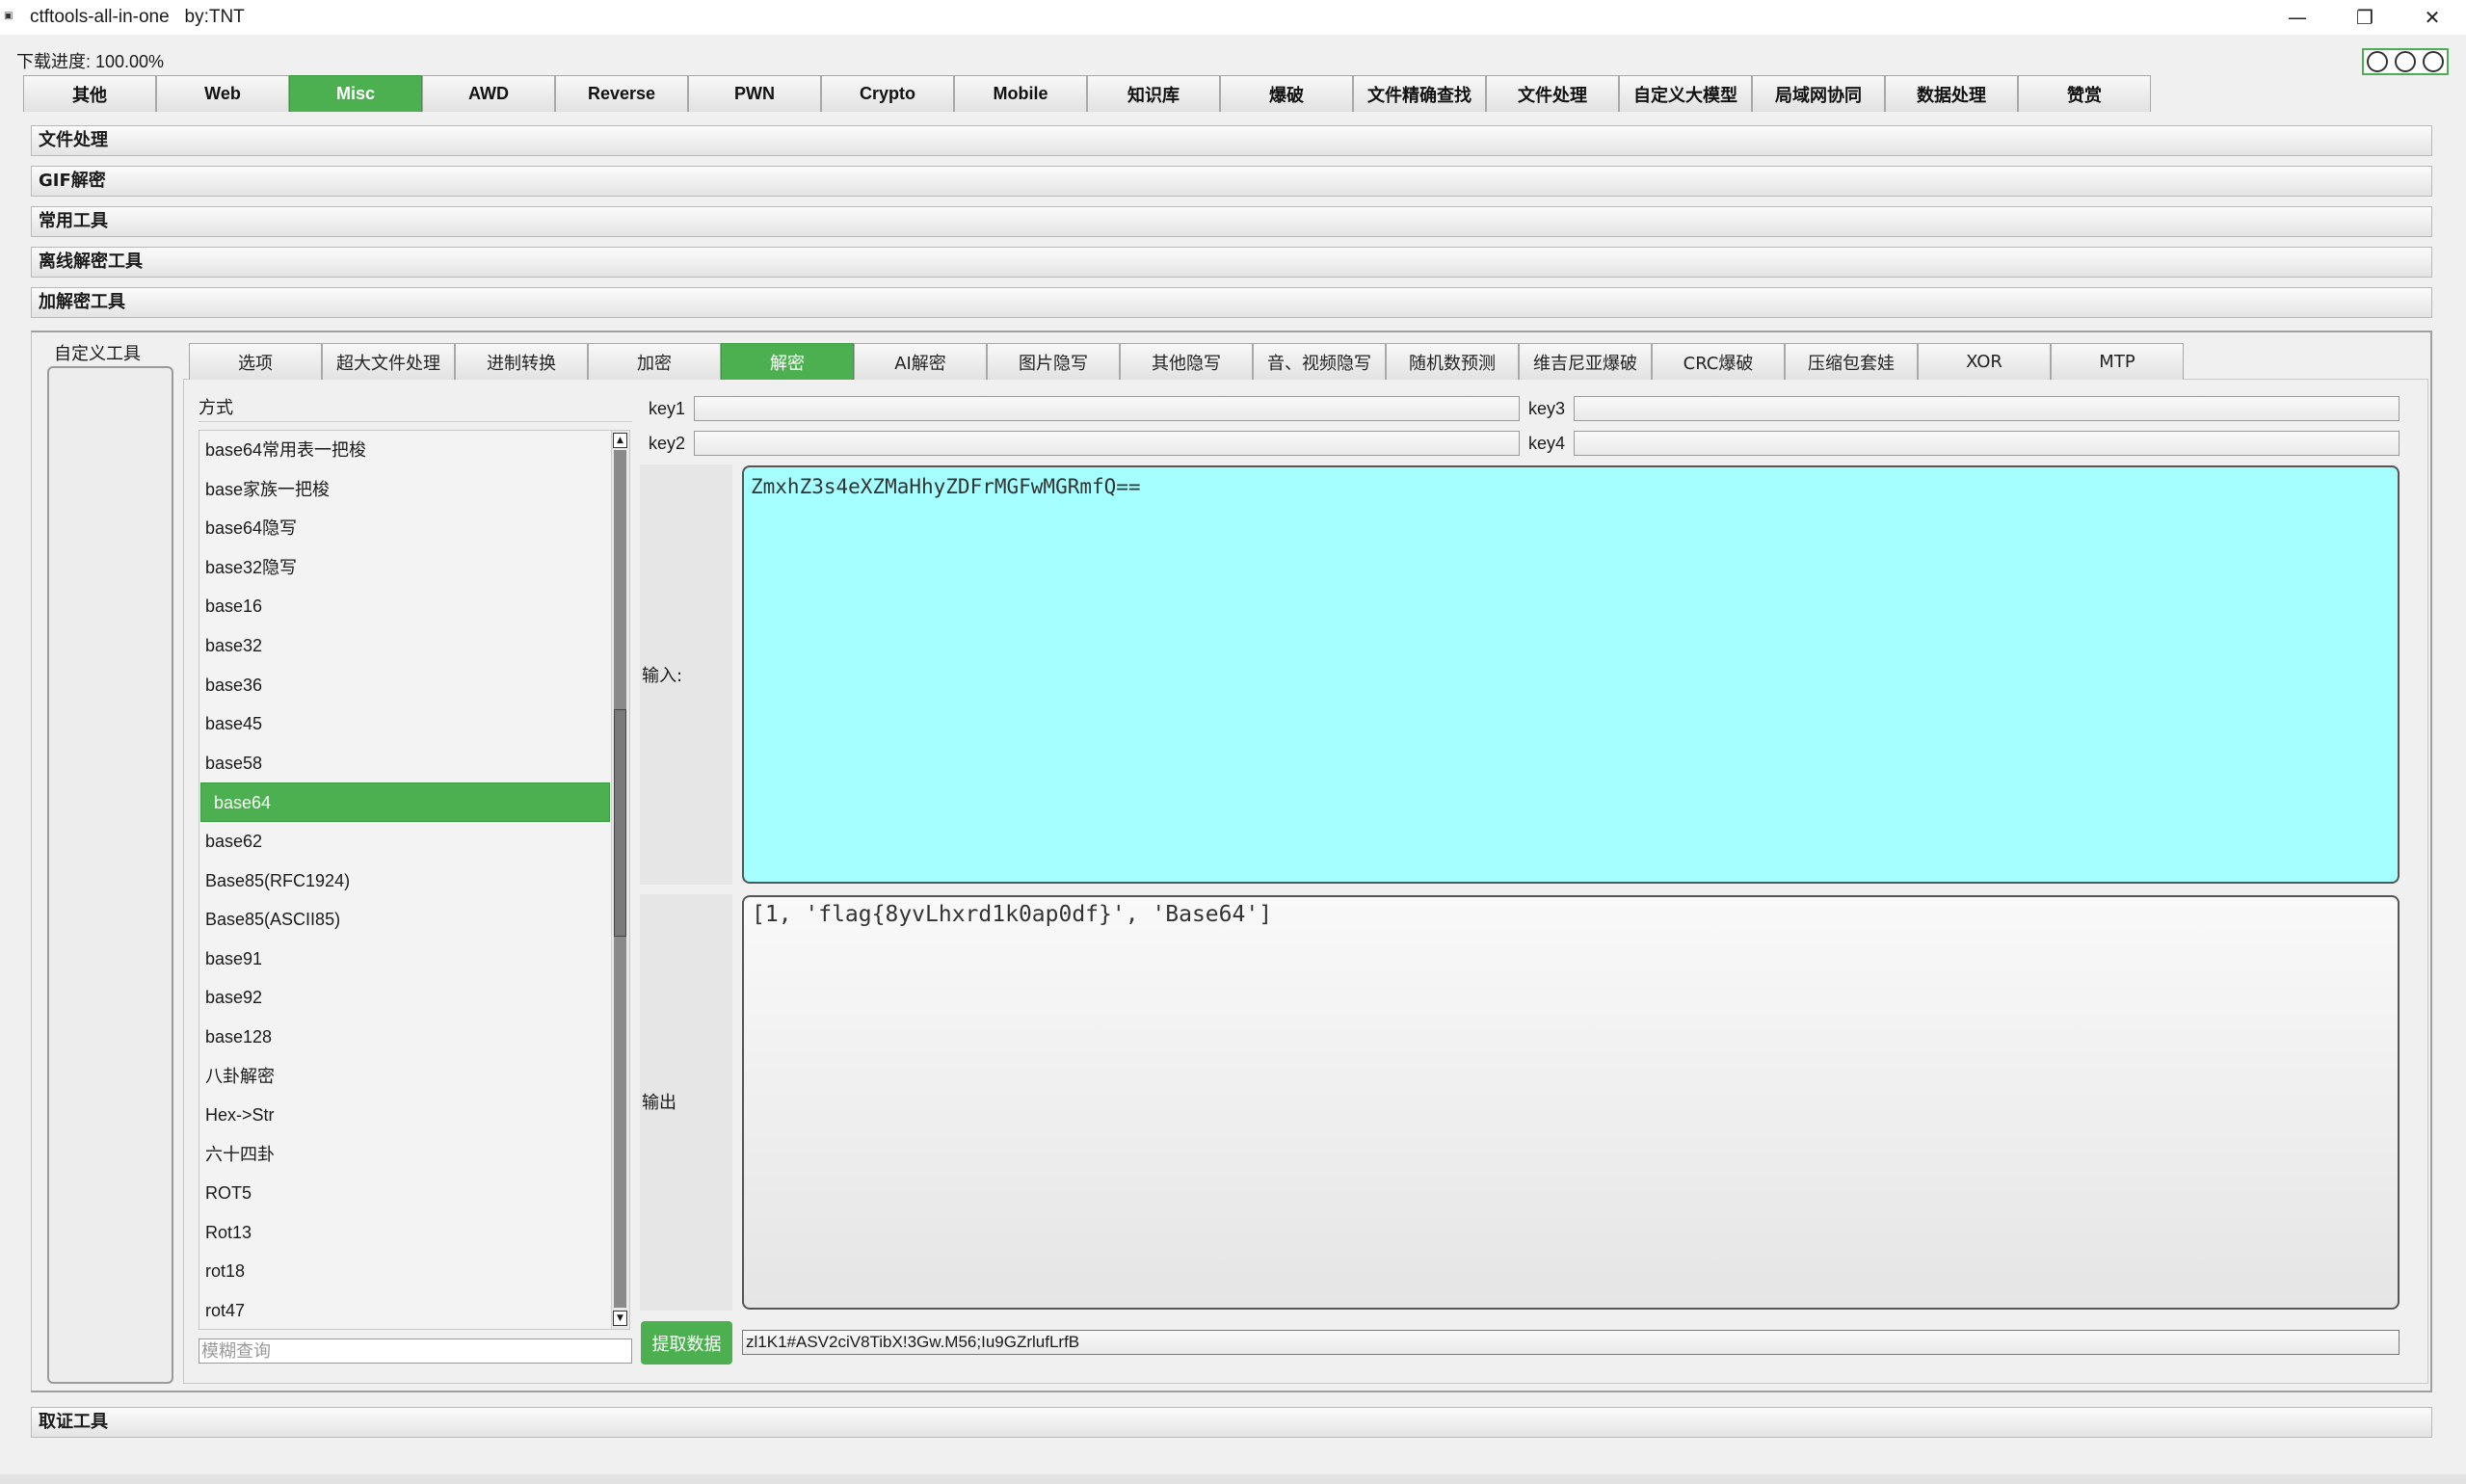  Describe the element at coordinates (1452, 361) in the screenshot. I see `sub-tab: 随机数预测` at that location.